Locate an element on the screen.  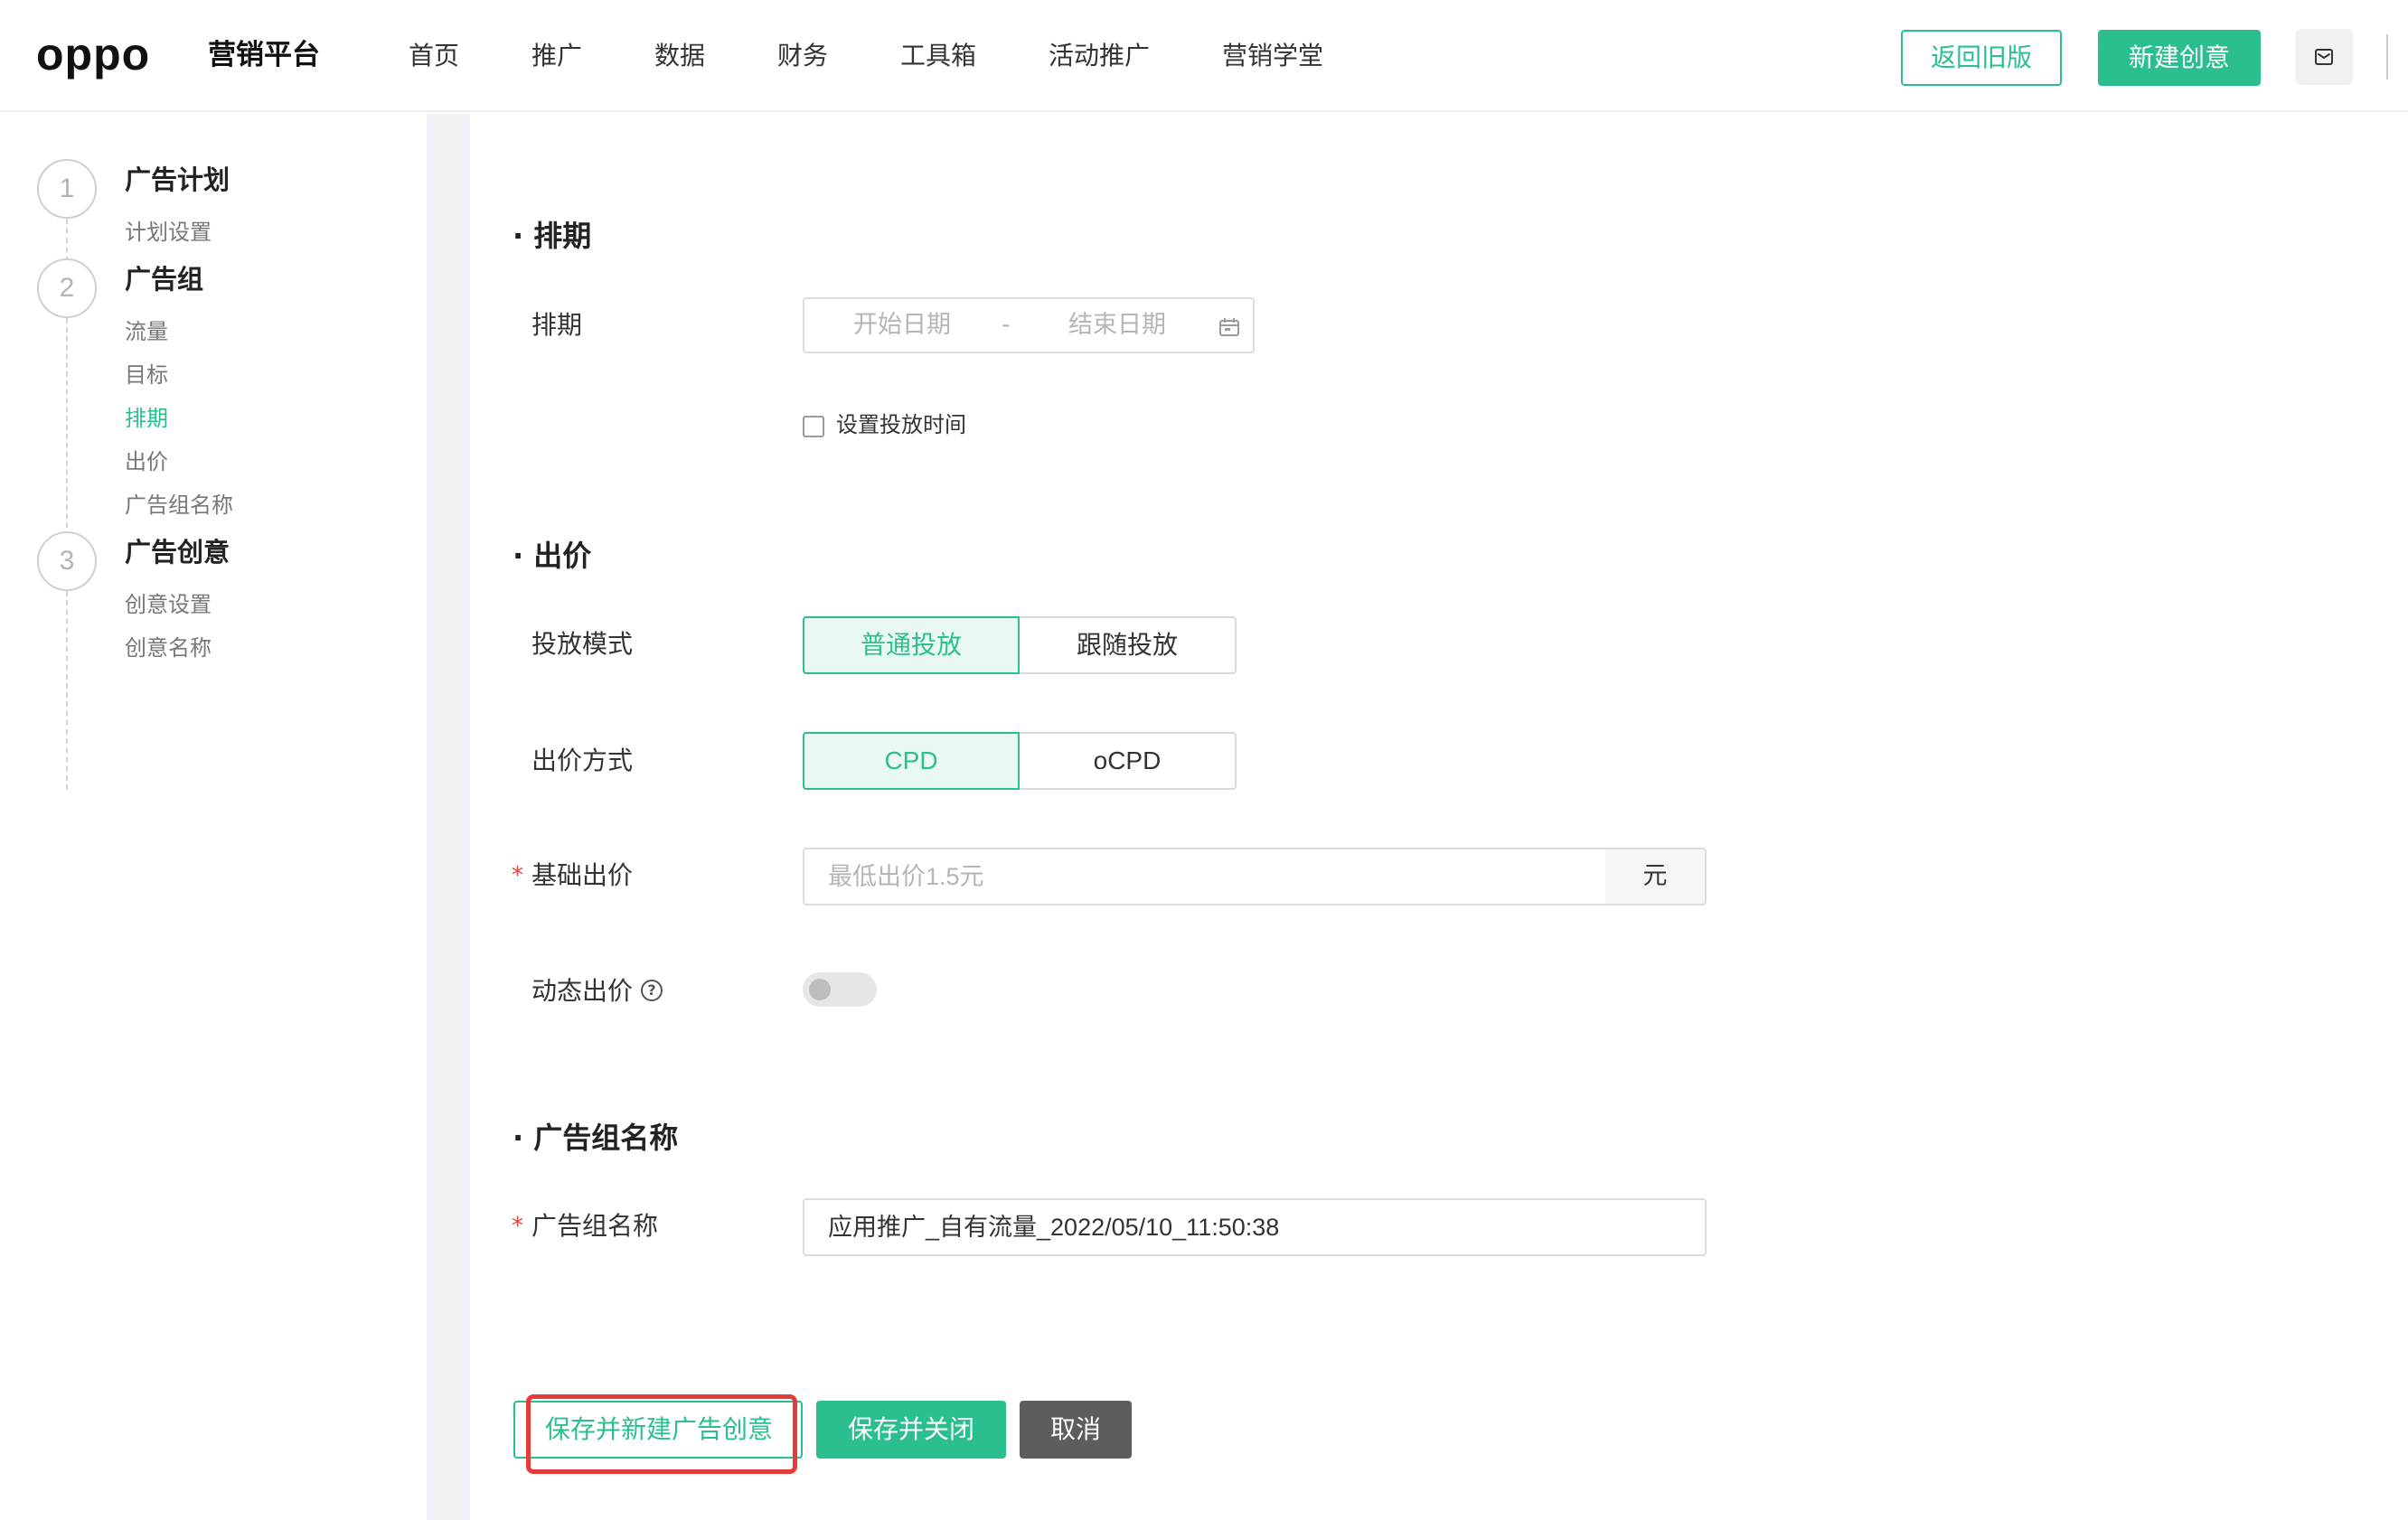
nav-finance: 财务 is located at coordinates (802, 56).